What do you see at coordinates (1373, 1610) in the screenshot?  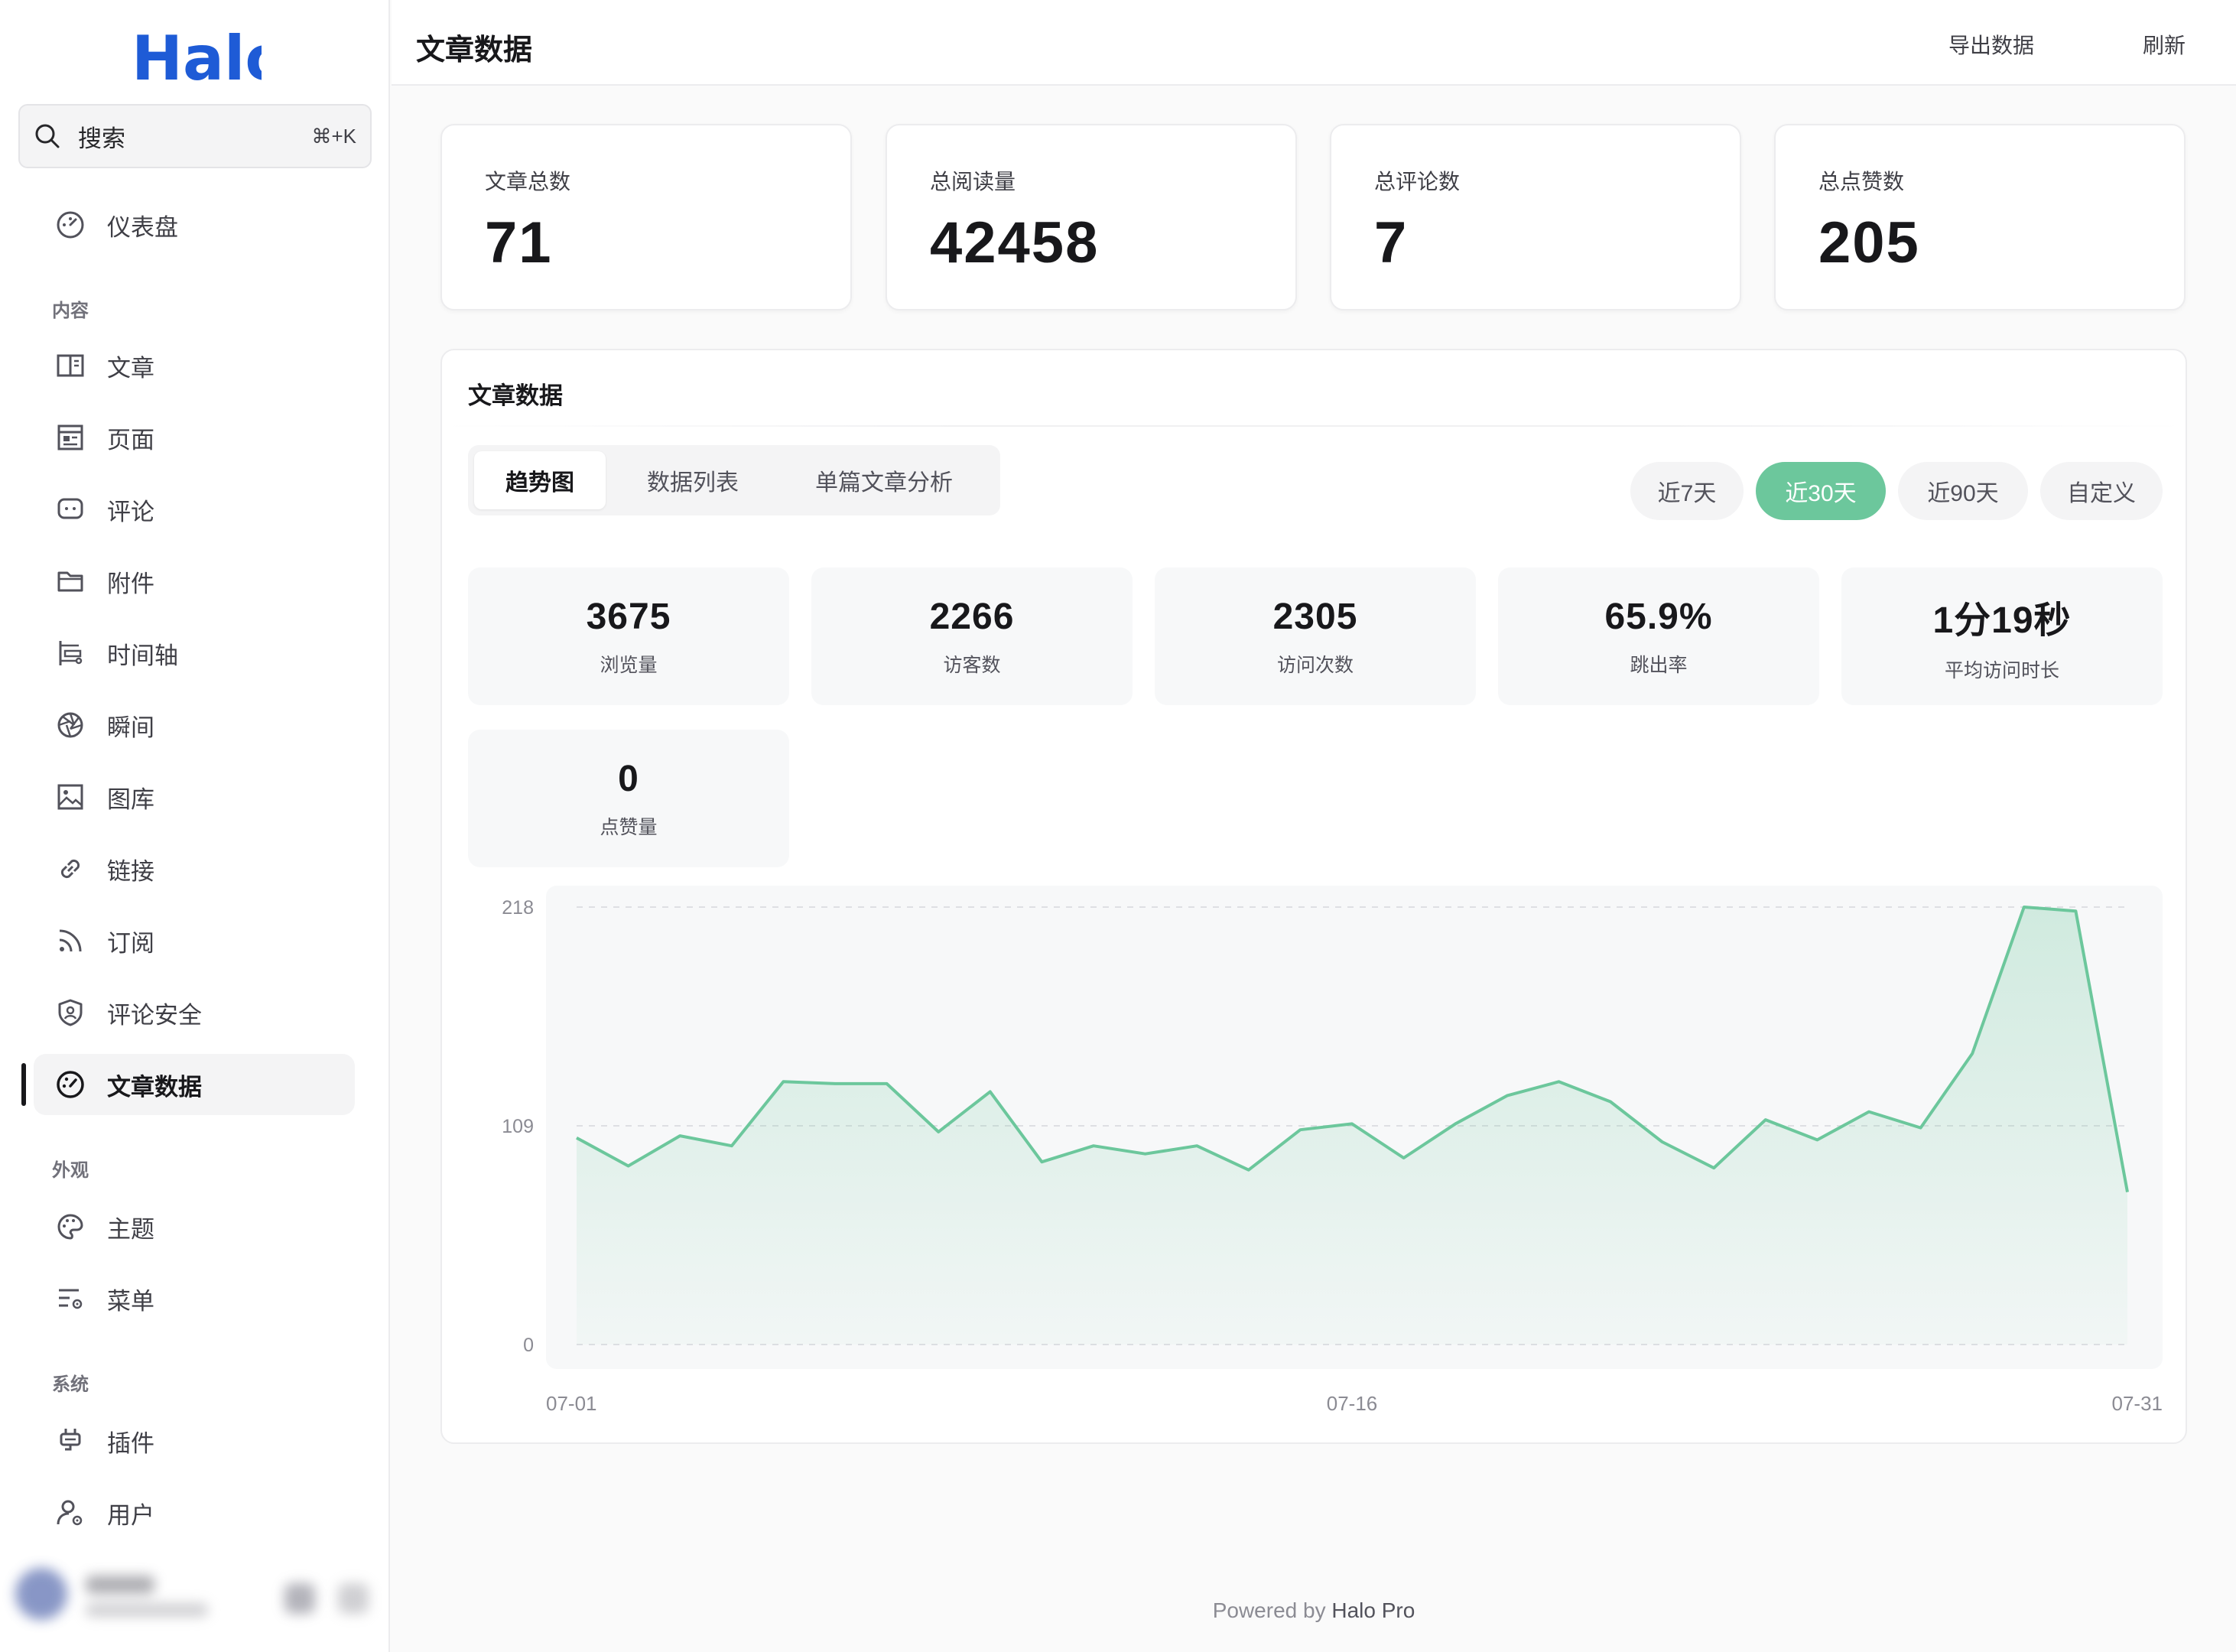 I see `footer-brand: Halo Pro` at bounding box center [1373, 1610].